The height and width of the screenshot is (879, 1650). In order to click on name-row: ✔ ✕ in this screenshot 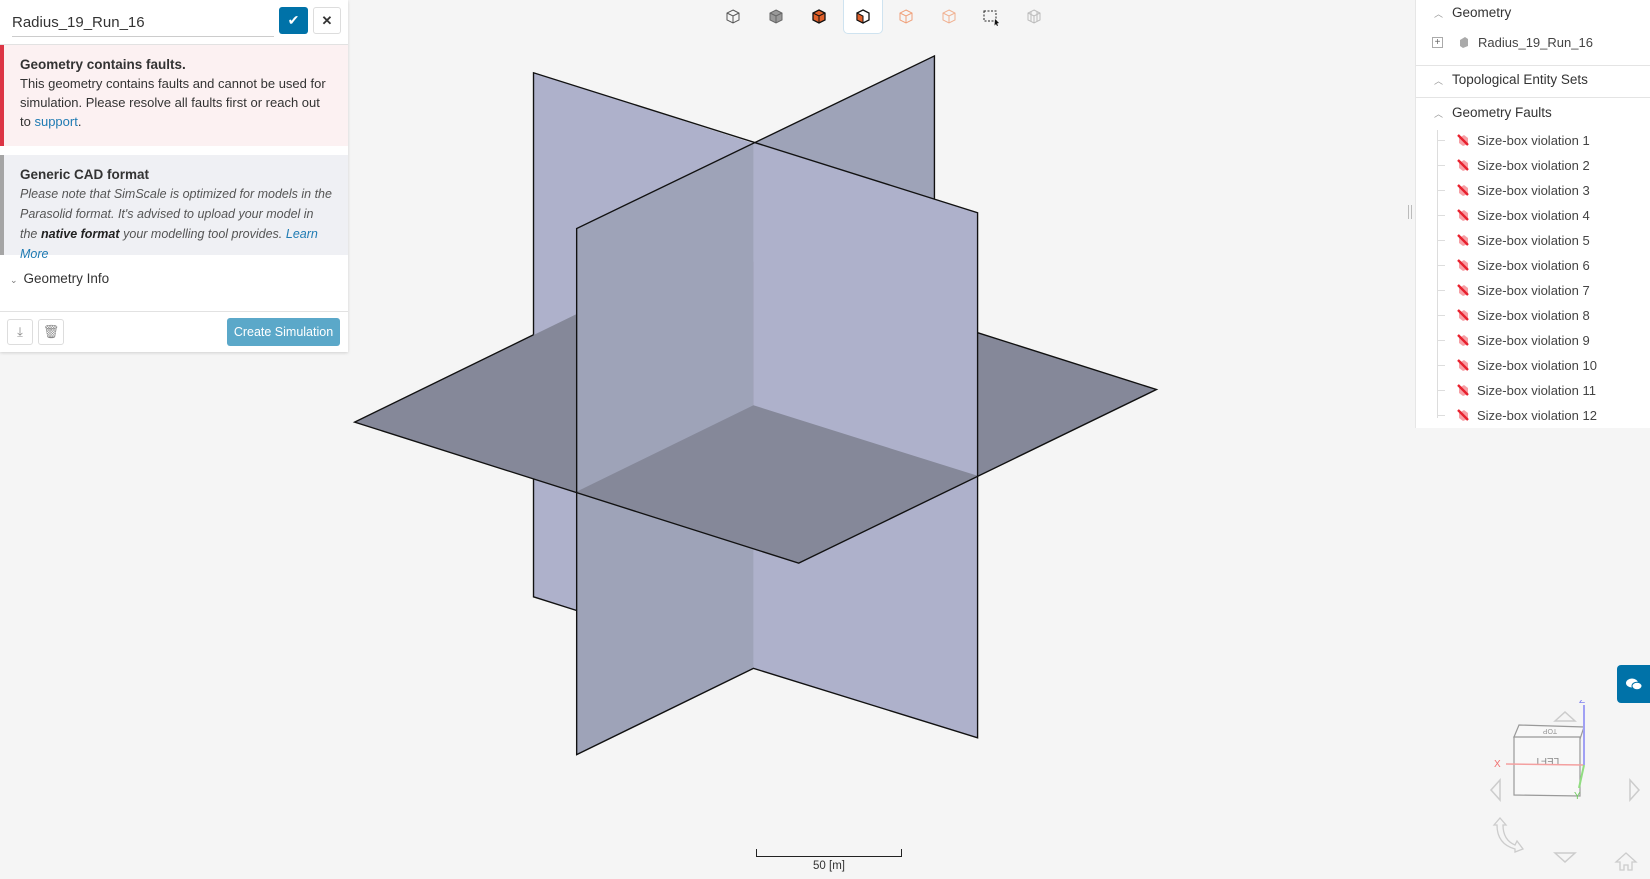, I will do `click(174, 22)`.